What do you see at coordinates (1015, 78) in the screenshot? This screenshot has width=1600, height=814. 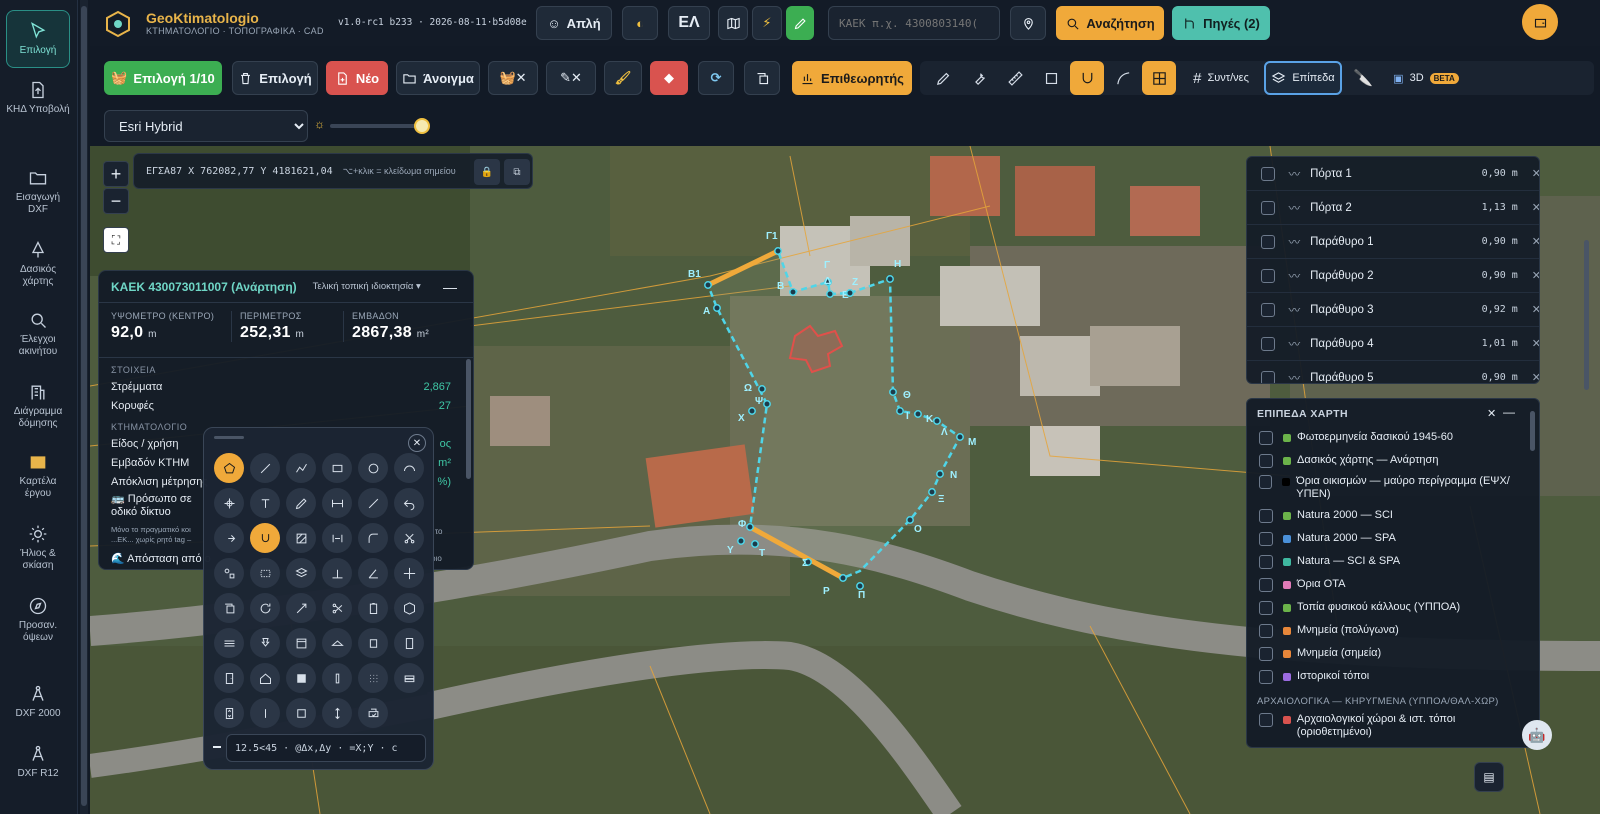 I see `ruler-tool` at bounding box center [1015, 78].